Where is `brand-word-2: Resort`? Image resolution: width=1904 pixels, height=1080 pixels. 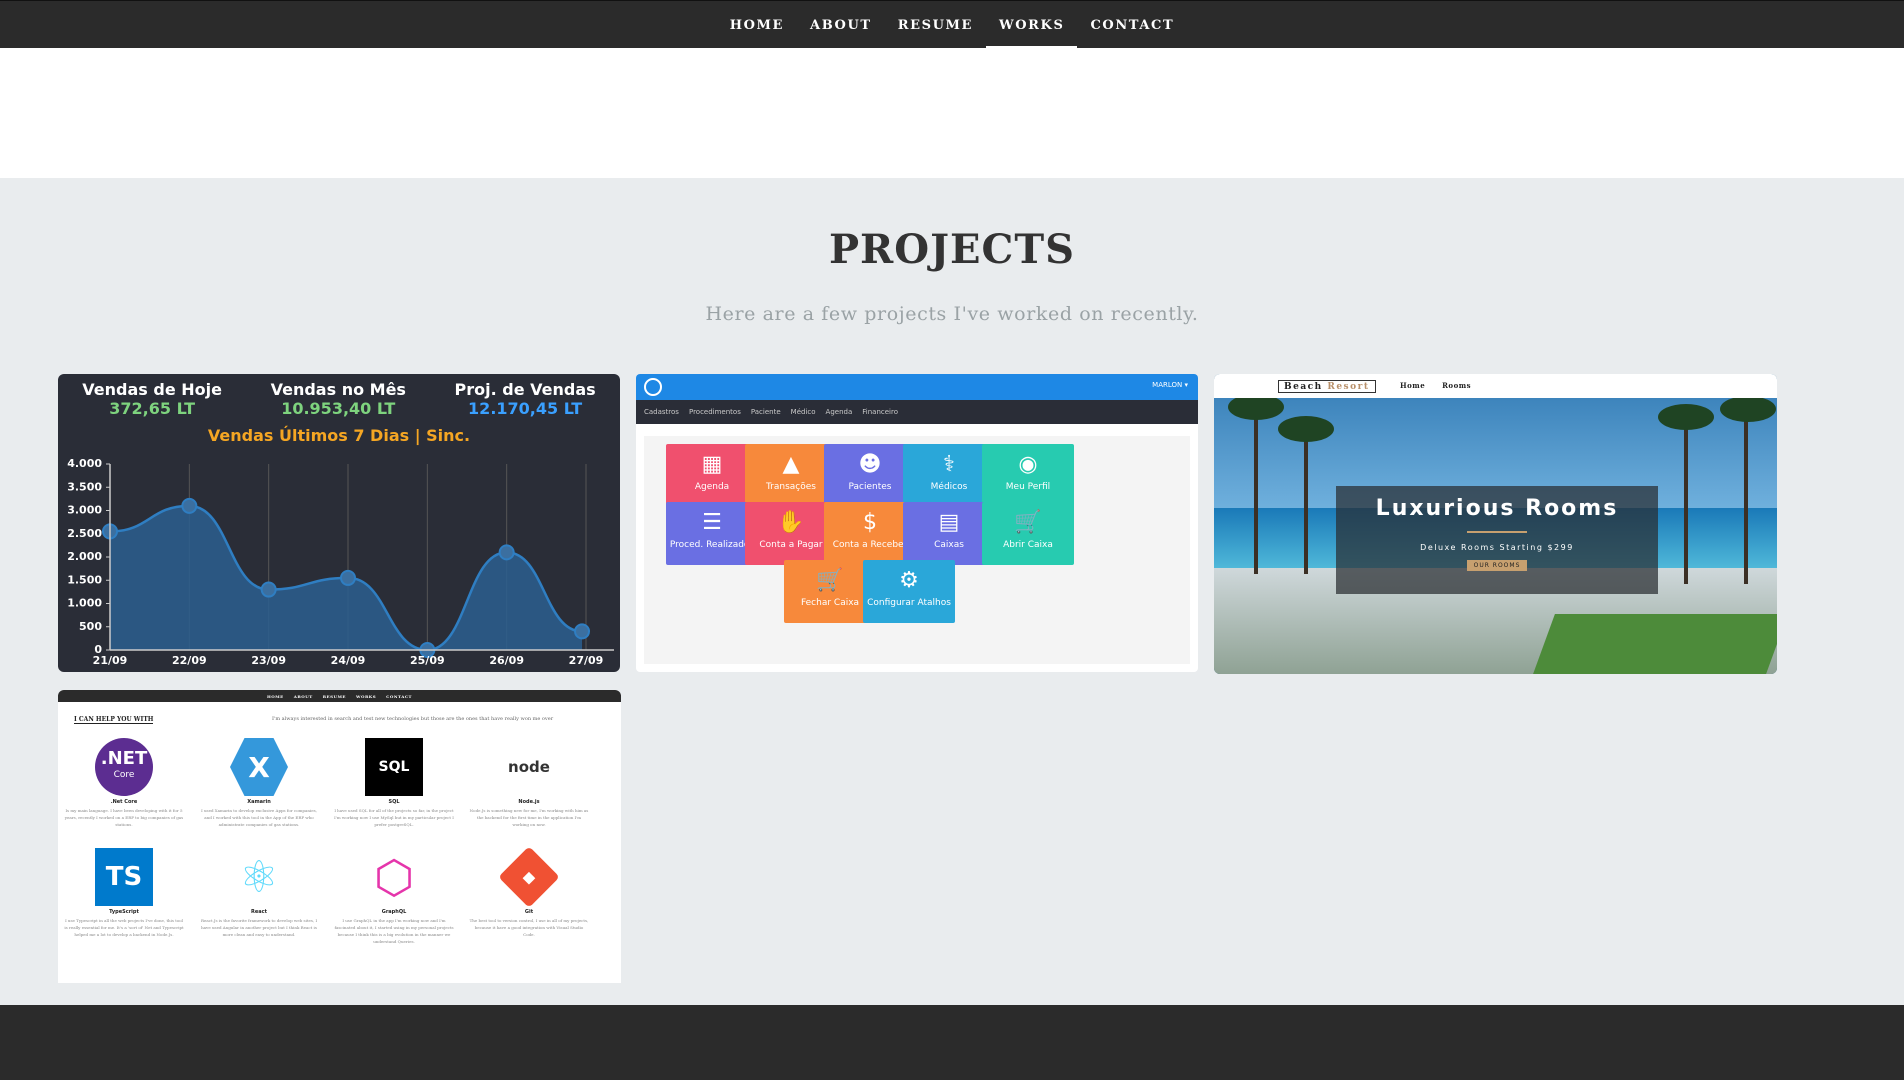
brand-word-2: Resort is located at coordinates (1348, 387).